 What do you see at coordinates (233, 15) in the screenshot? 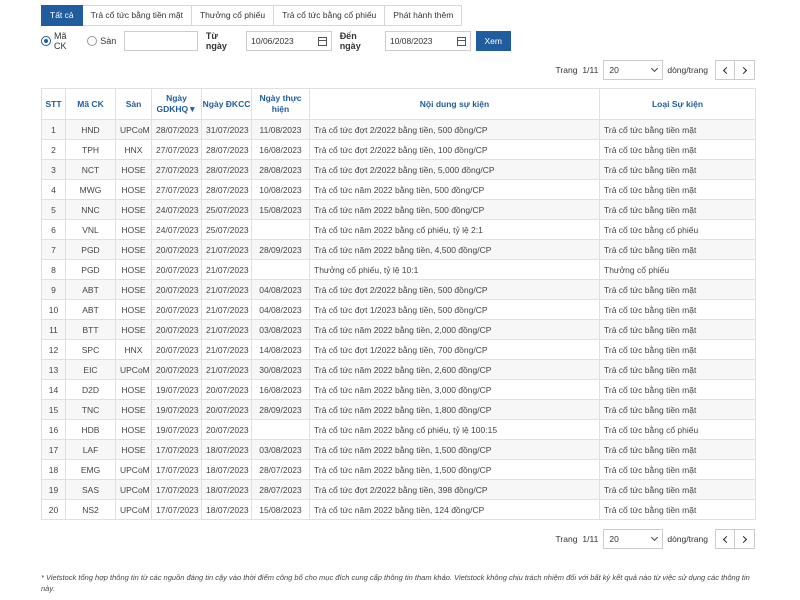
I see `tab-bonus-shares: Thưởng cổ phiếu` at bounding box center [233, 15].